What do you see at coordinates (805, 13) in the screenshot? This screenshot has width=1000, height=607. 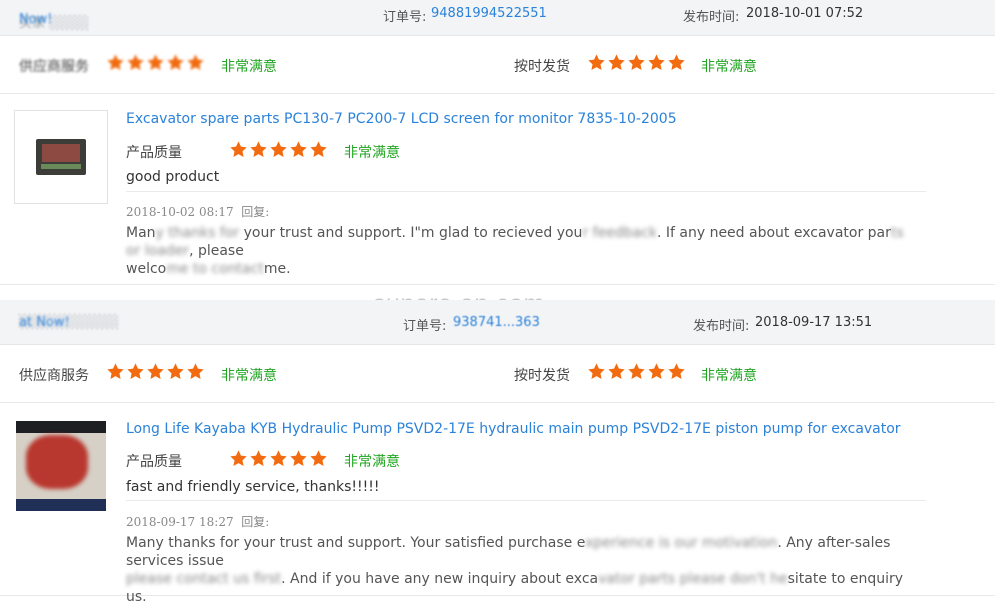 I see `publish-time: 2018-10-01 07:52` at bounding box center [805, 13].